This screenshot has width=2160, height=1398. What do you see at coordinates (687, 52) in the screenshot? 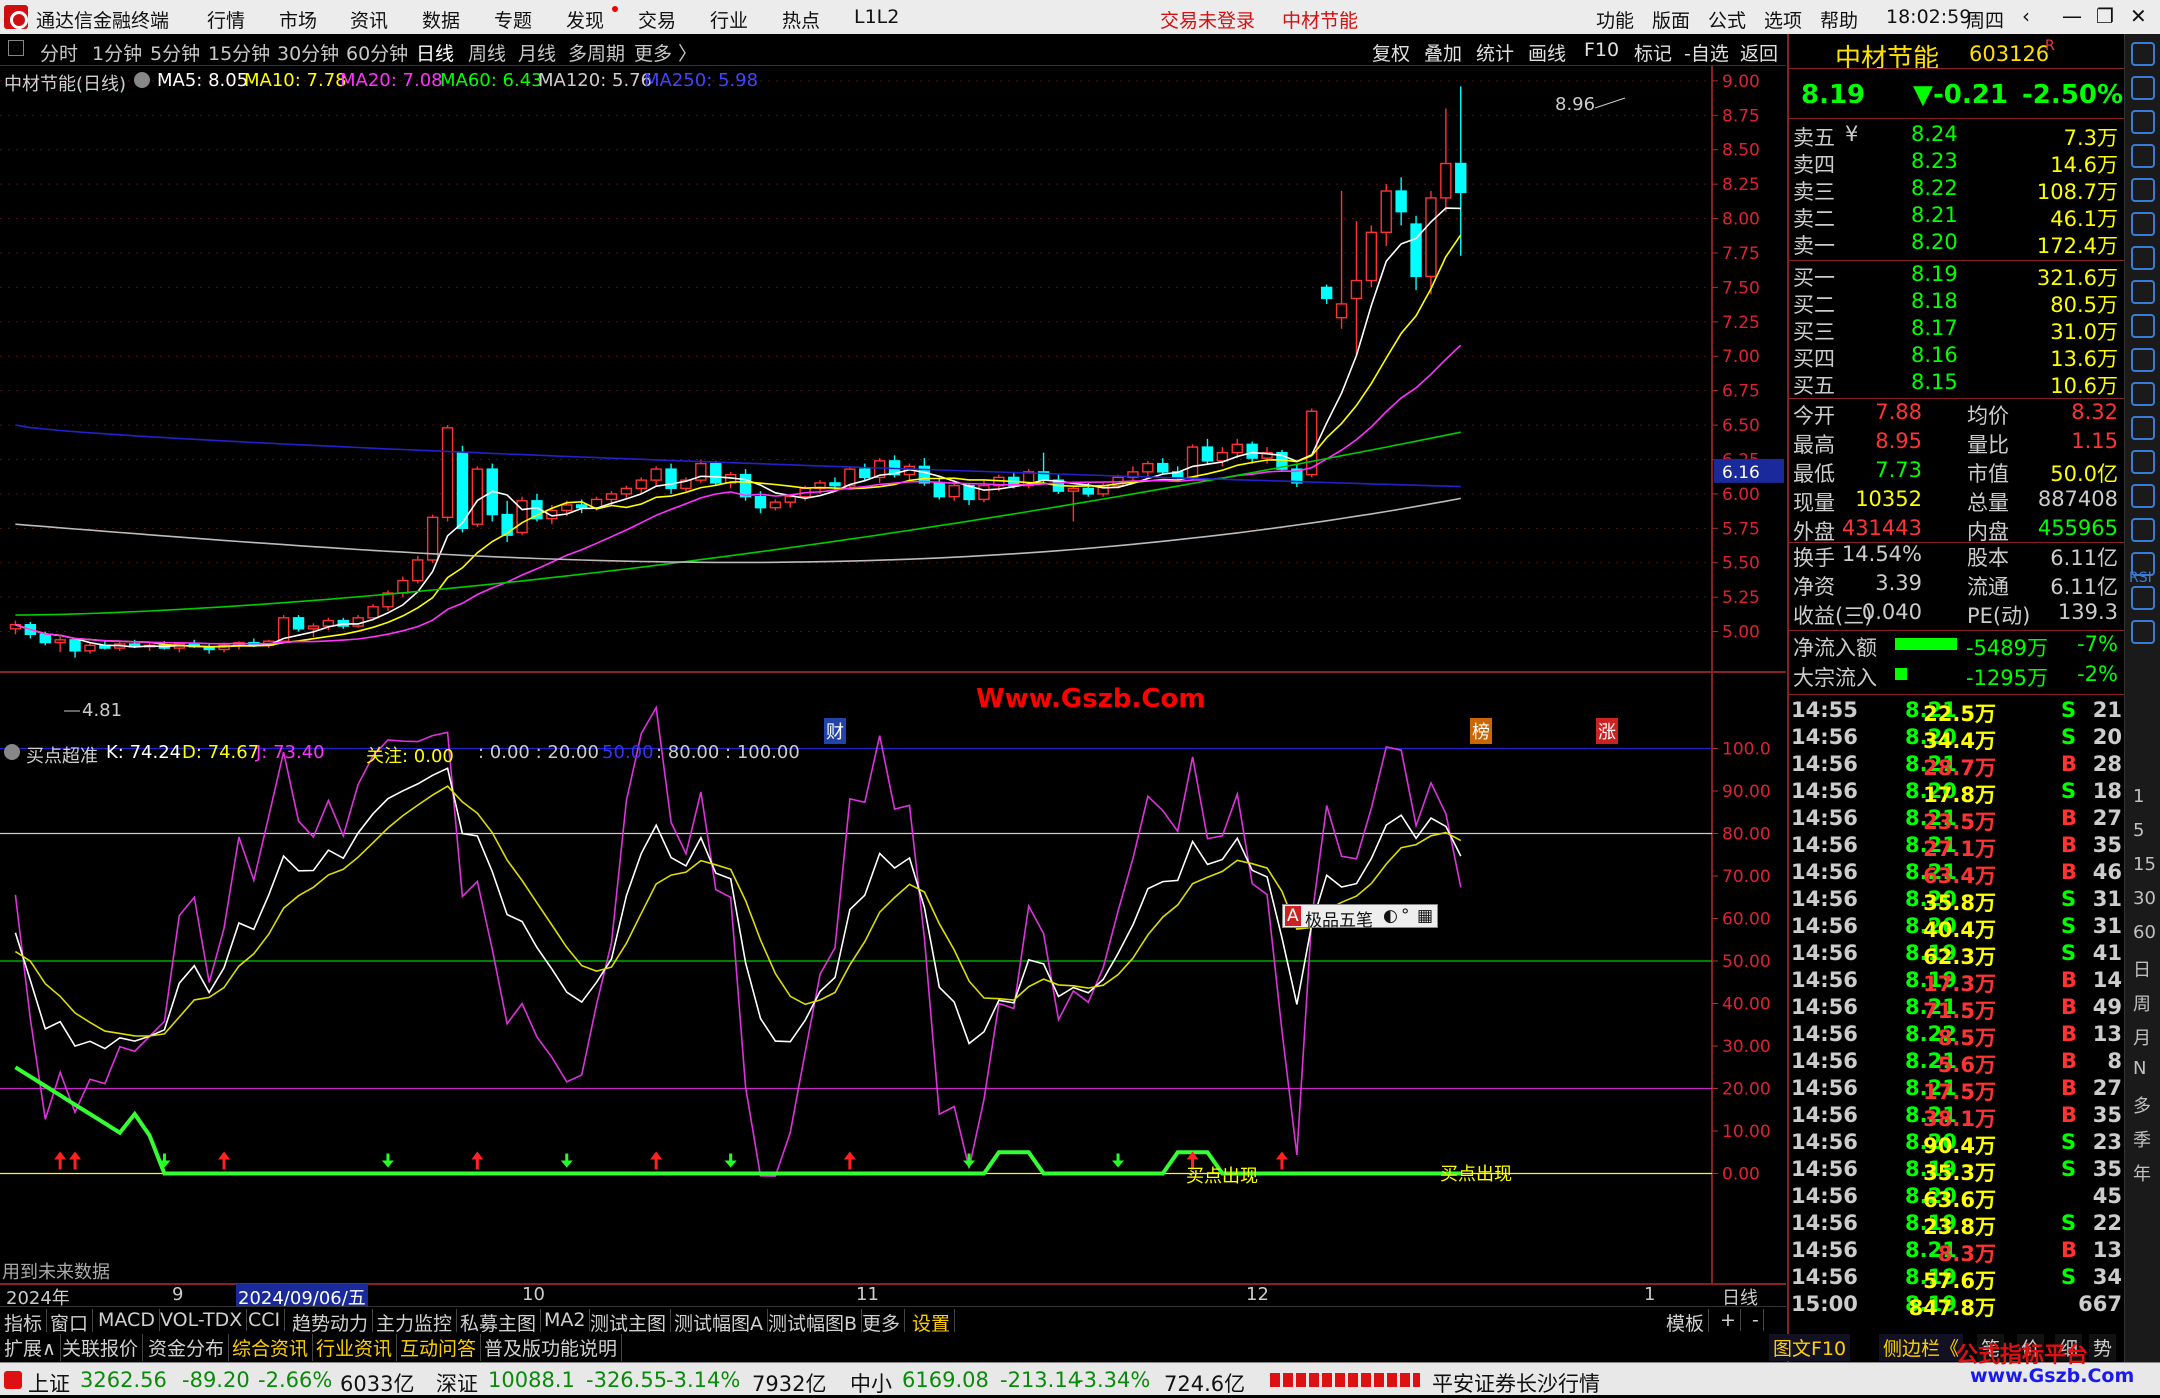
I see `more-arrow-icon: 〉` at bounding box center [687, 52].